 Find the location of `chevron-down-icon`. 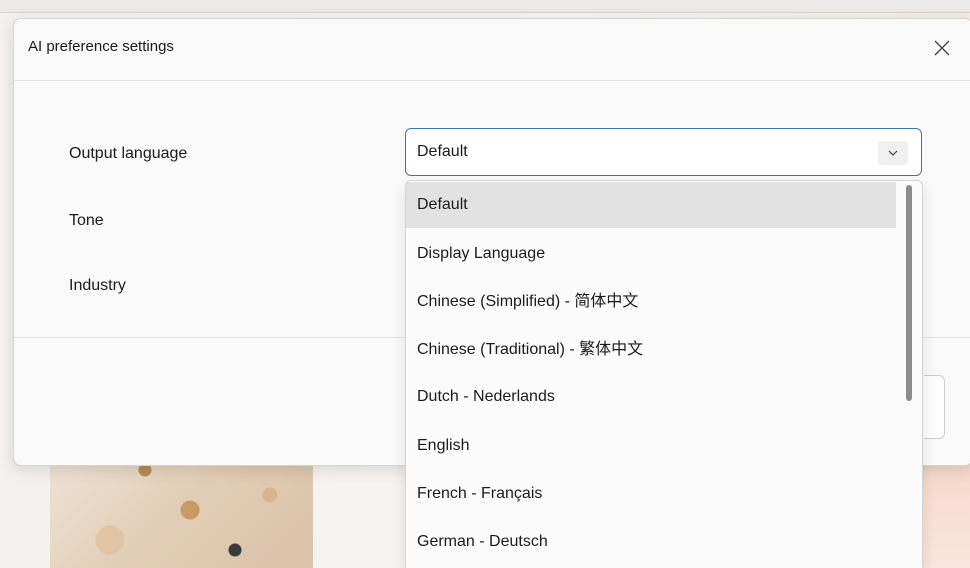

chevron-down-icon is located at coordinates (893, 153).